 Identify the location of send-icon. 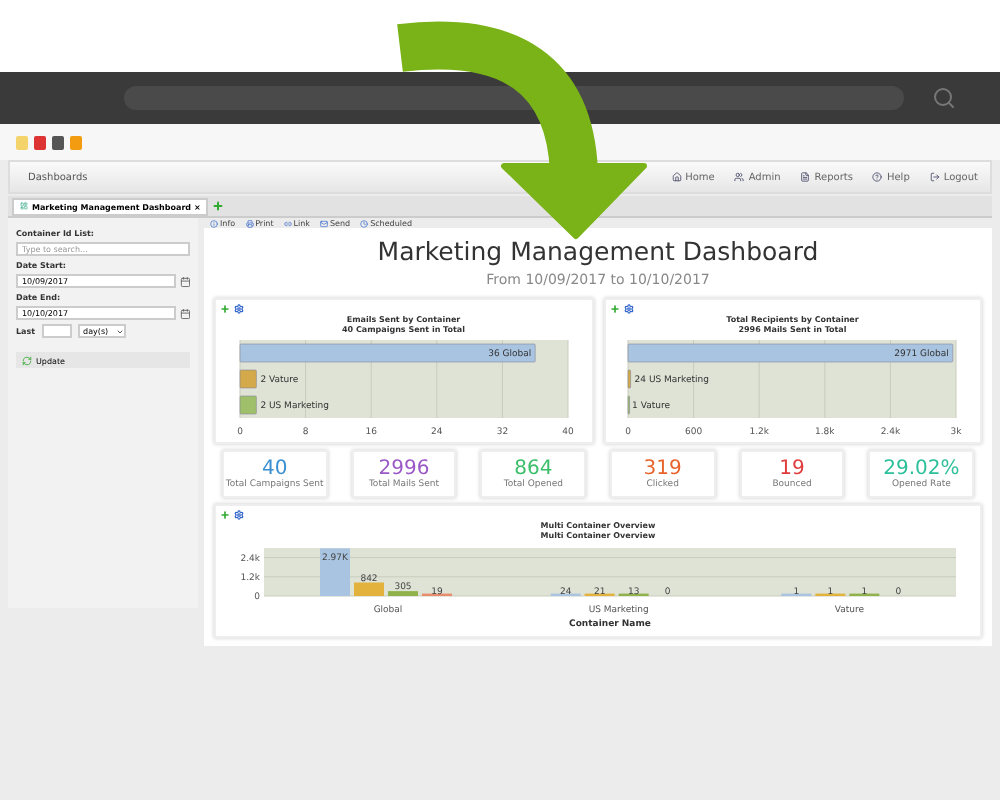
(323, 223).